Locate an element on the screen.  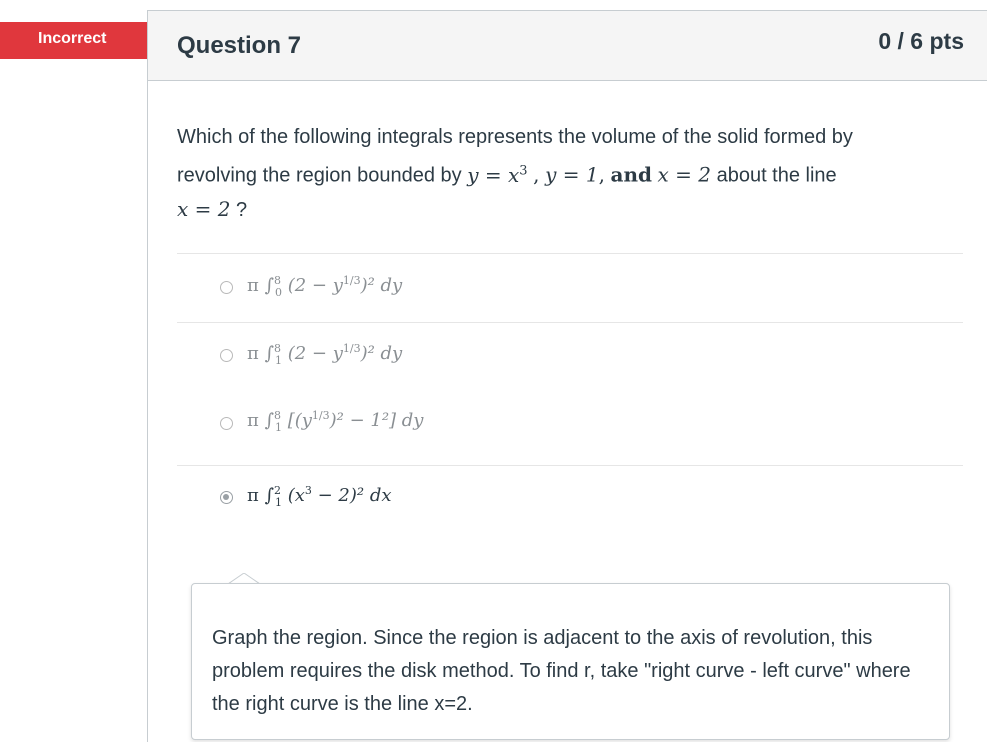
answer-expression: π ∫81 (2 − y1/3)² dy is located at coordinates (325, 354).